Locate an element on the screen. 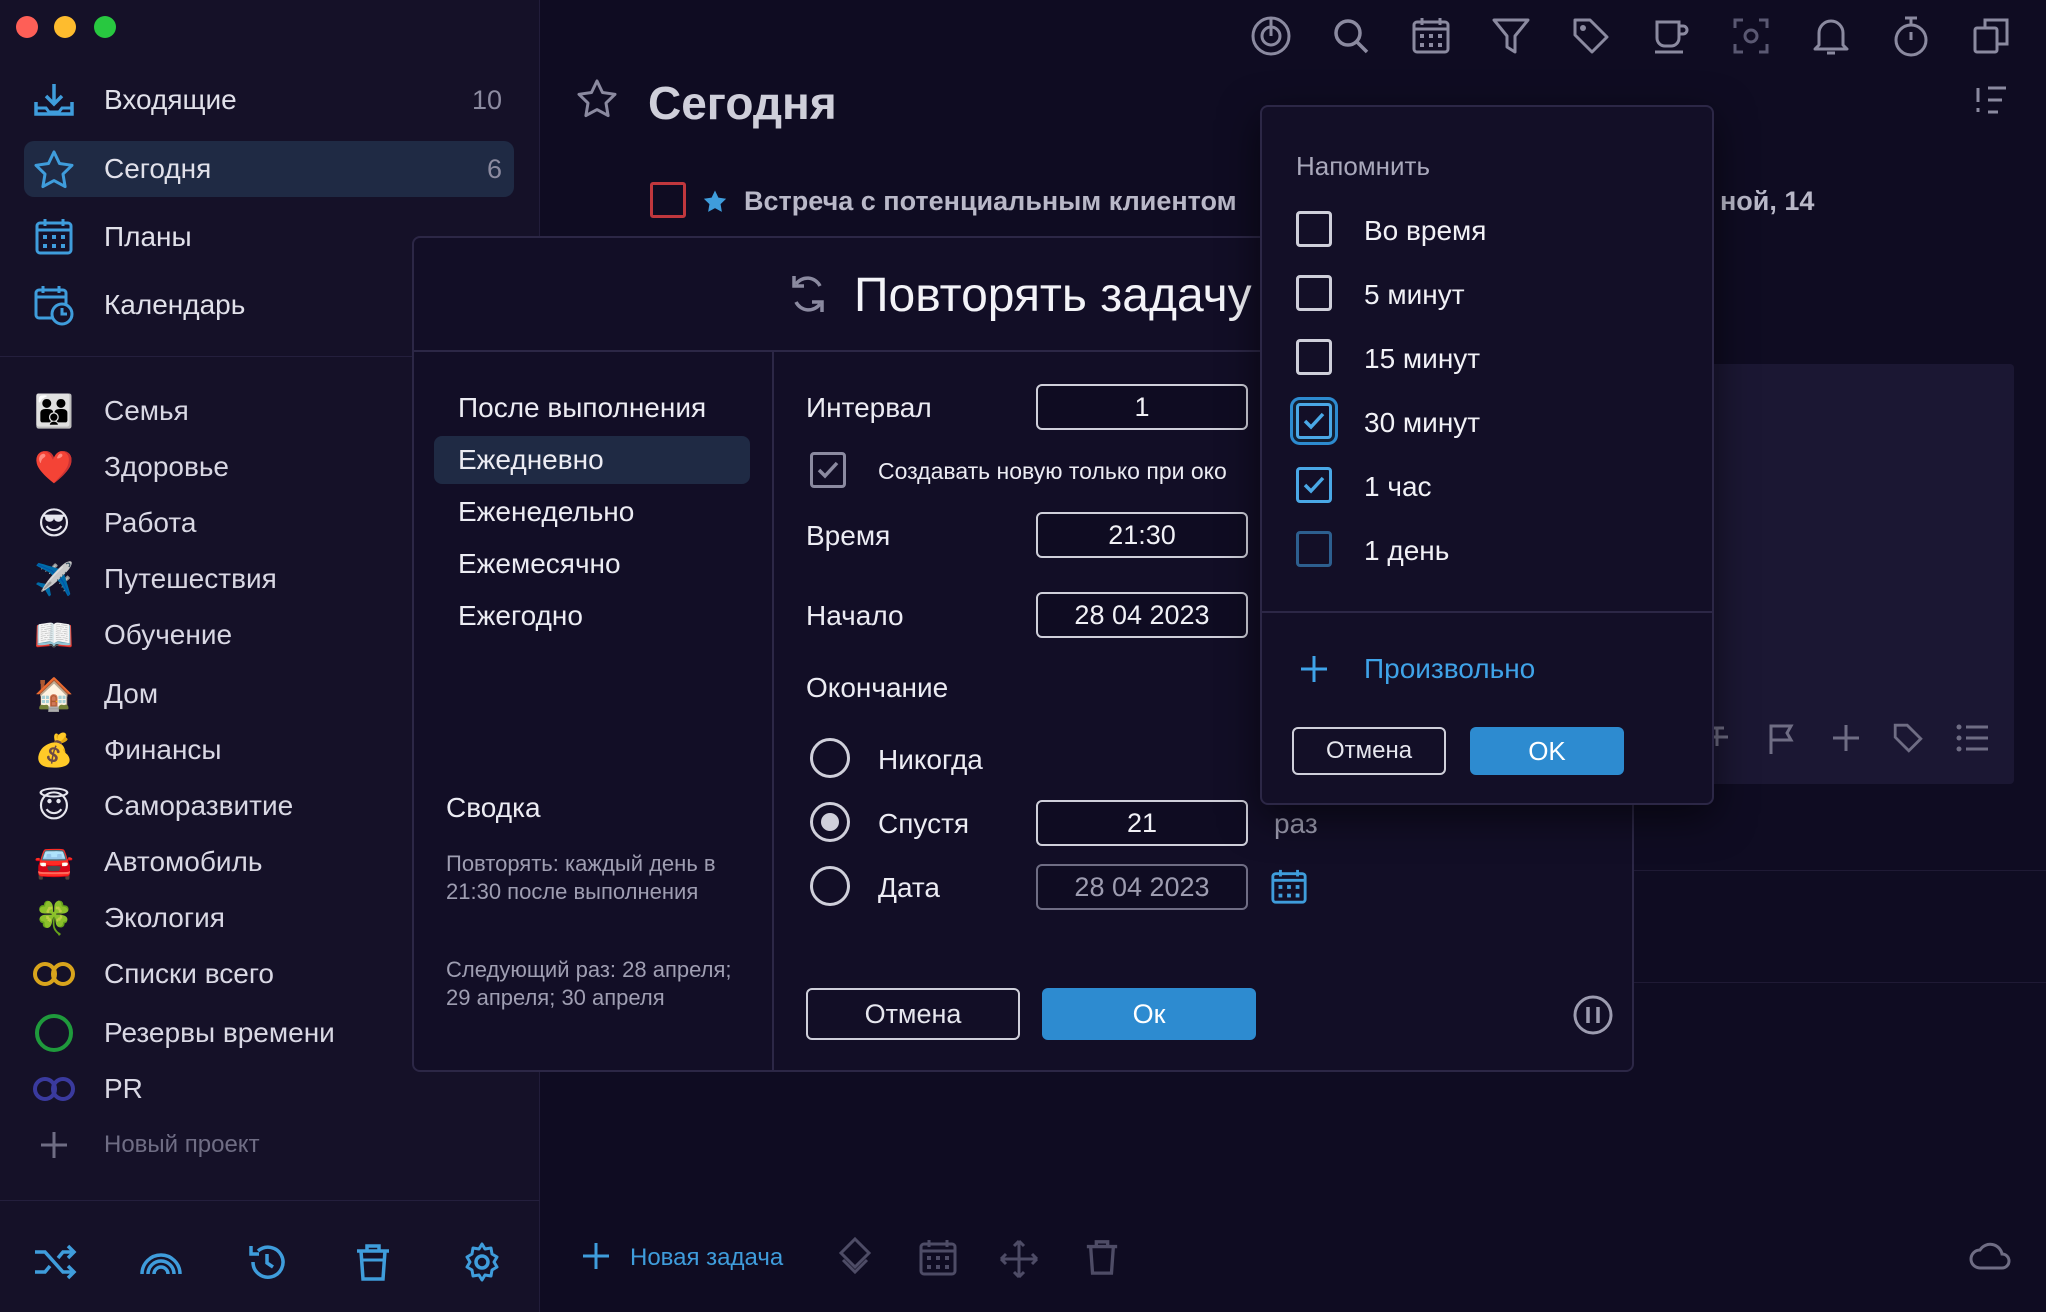 The height and width of the screenshot is (1312, 2046). checklist-icon is located at coordinates (1973, 740).